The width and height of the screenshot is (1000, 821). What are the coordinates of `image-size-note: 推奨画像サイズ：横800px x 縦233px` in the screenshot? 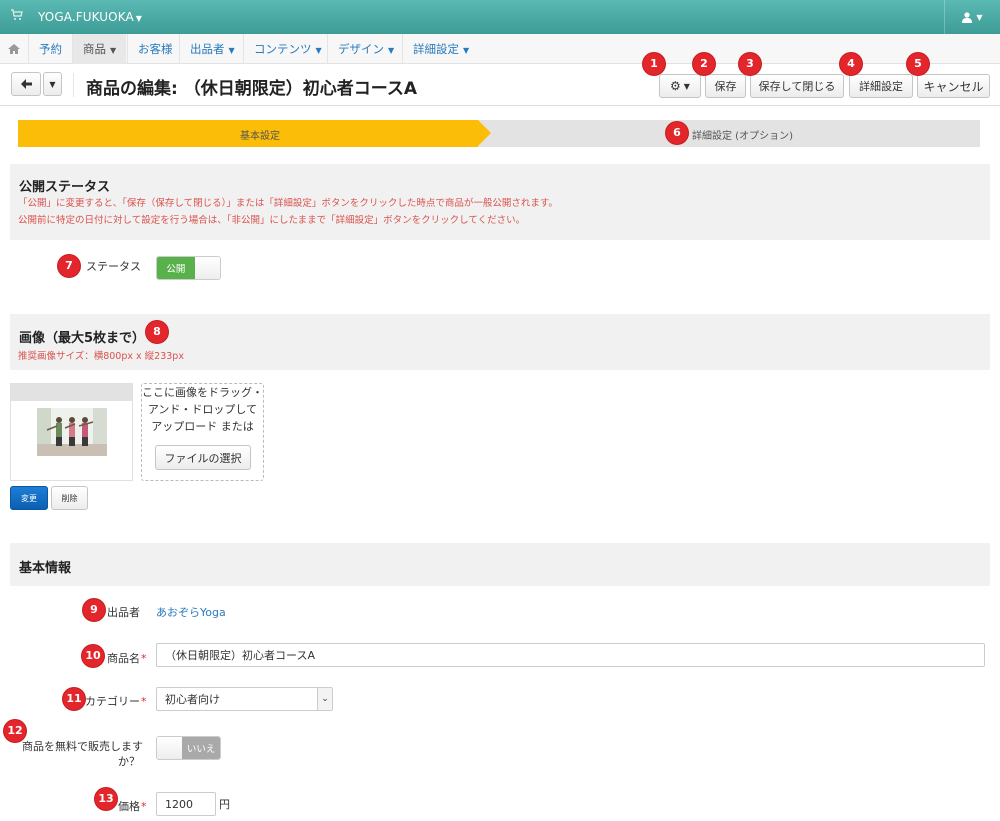 It's located at (101, 356).